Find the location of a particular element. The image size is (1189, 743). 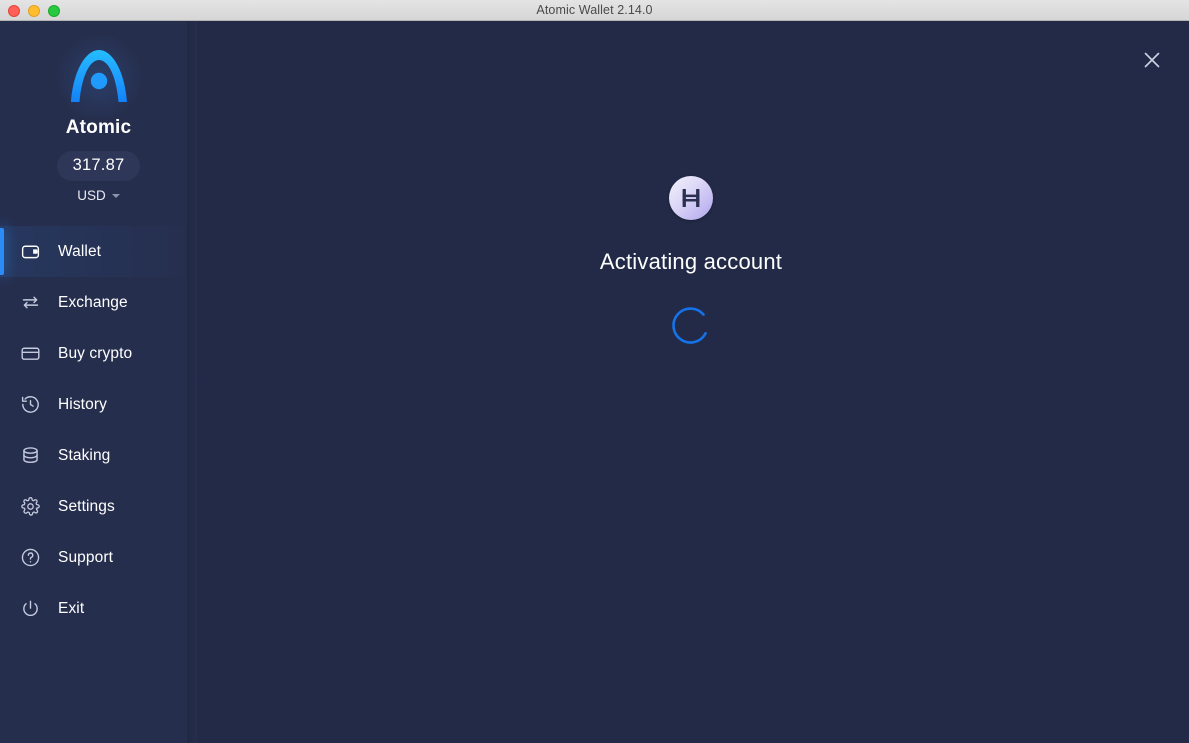

atomic-logo-icon is located at coordinates (98, 77).